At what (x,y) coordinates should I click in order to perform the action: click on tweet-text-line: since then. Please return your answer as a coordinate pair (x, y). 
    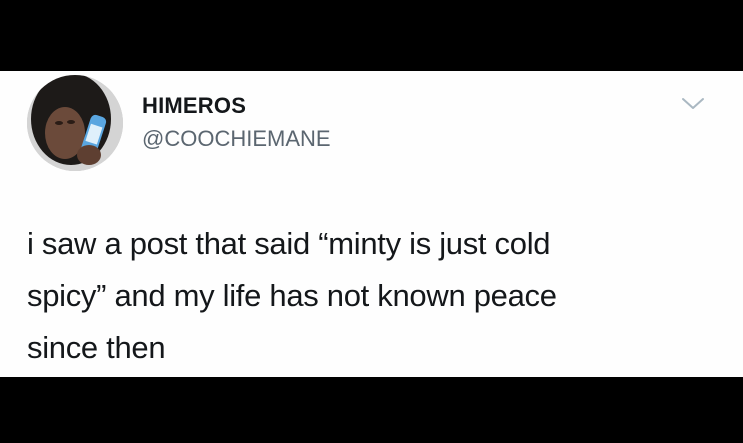
    Looking at the image, I should click on (96, 347).